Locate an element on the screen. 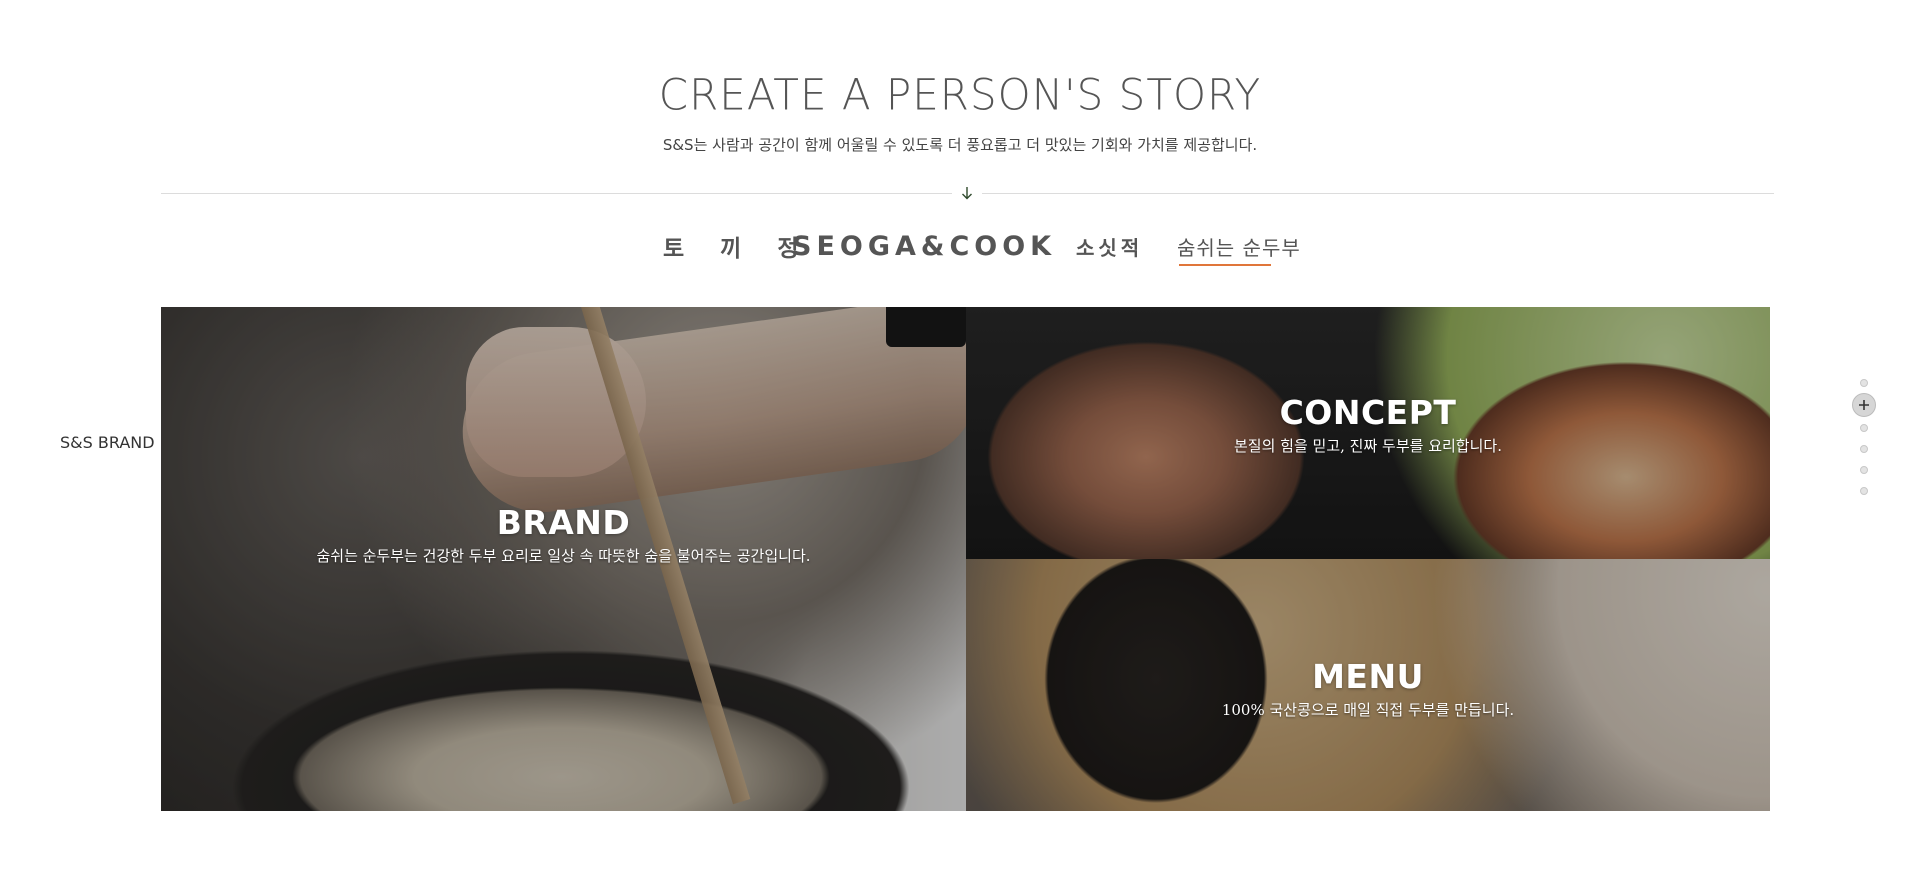  pager-dot-2-active is located at coordinates (1864, 405).